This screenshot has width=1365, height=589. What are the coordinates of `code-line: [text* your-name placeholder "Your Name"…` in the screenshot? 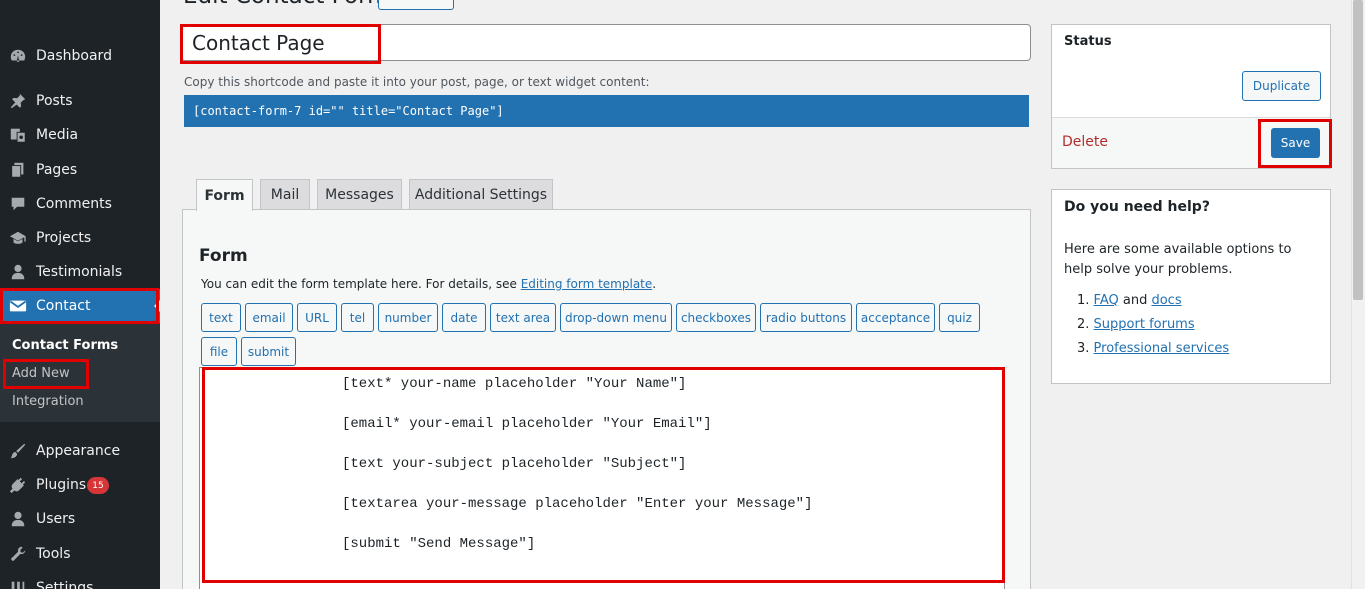 It's located at (514, 384).